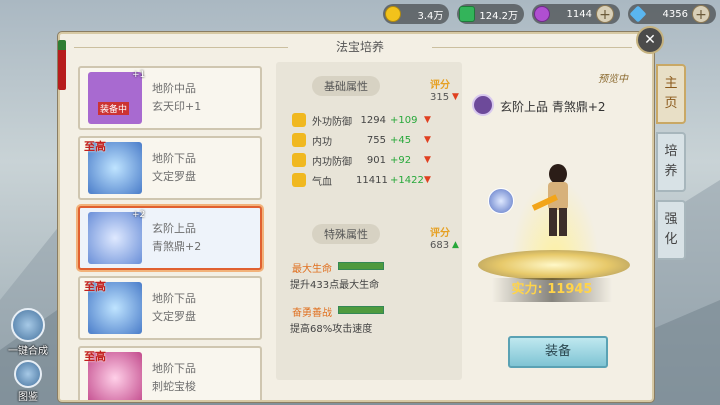  I want to click on item-grade: 玄阶上品, so click(174, 228).